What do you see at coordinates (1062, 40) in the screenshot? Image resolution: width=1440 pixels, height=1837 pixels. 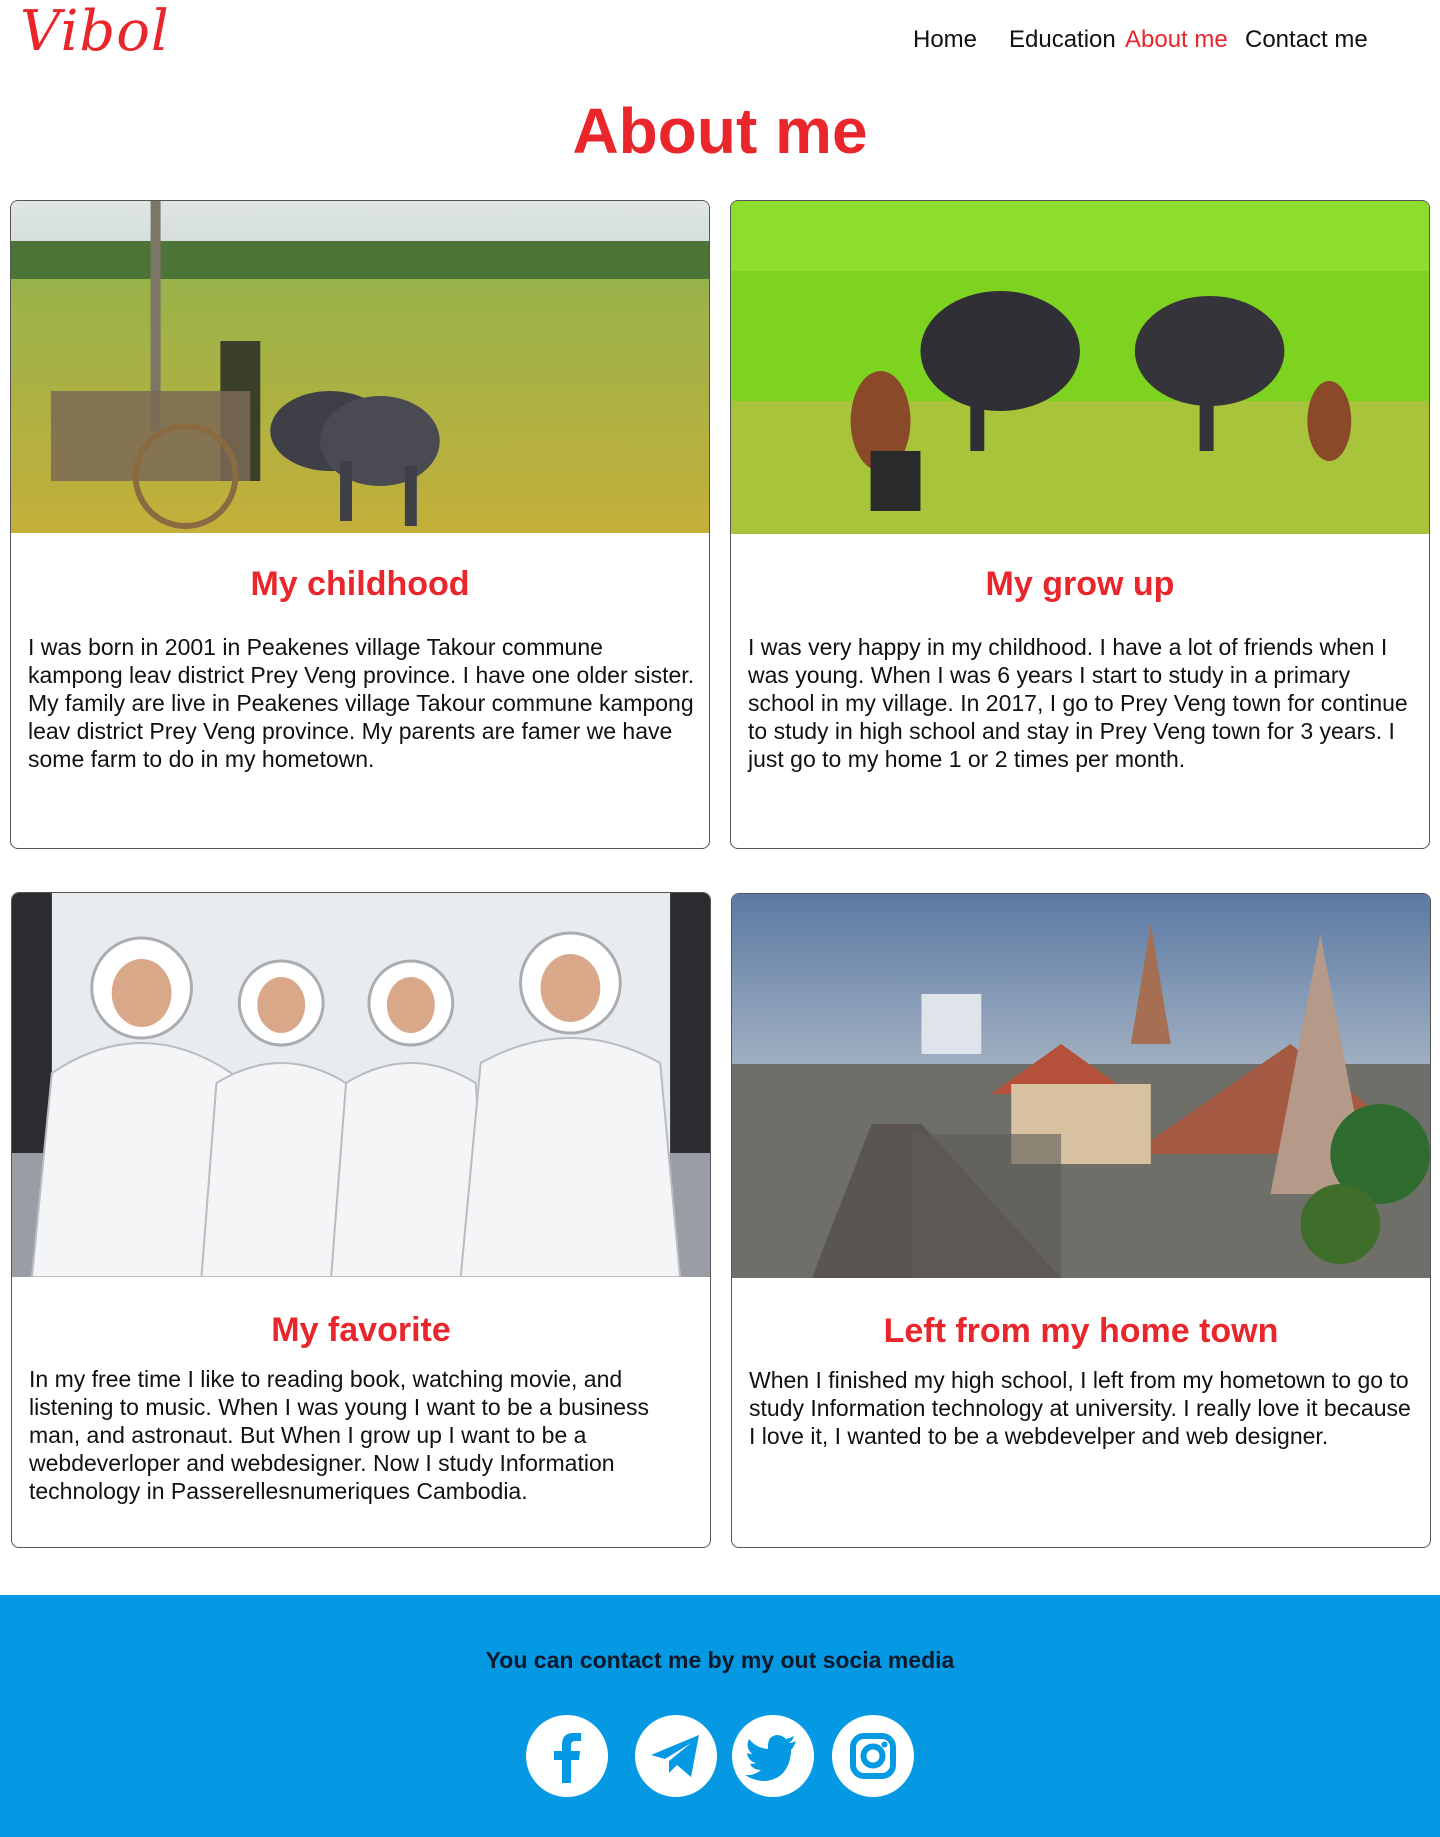 I see `nav-education: Education` at bounding box center [1062, 40].